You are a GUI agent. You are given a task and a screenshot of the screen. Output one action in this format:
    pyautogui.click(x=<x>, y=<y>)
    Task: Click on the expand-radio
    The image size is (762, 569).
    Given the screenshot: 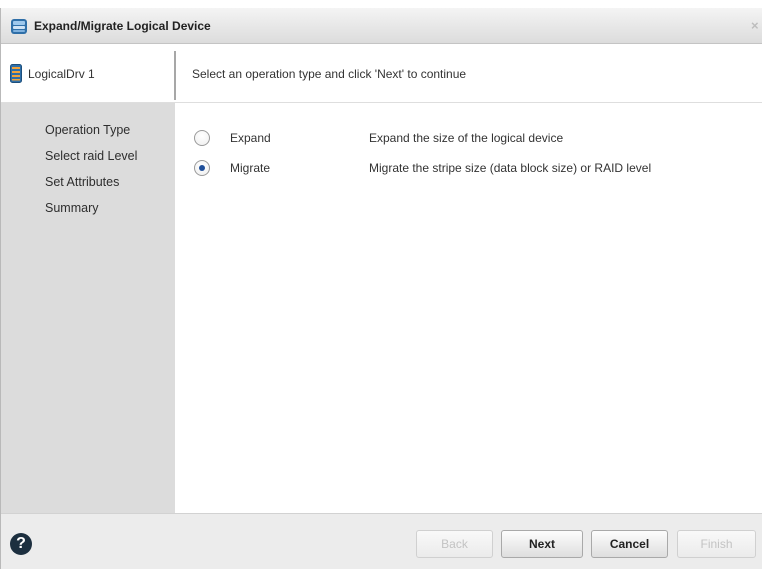 What is the action you would take?
    pyautogui.click(x=202, y=138)
    